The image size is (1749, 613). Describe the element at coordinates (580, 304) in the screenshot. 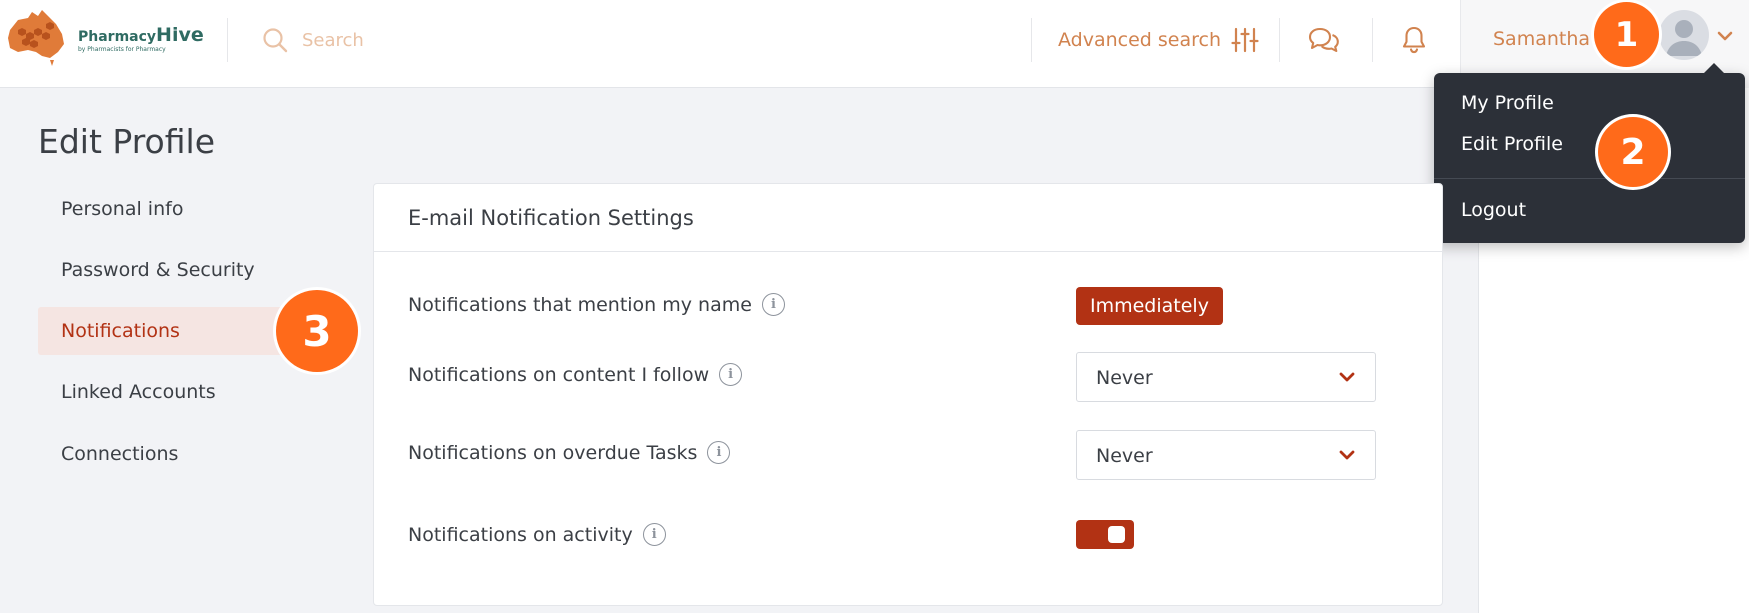

I see `setting-label: Notifications that mention my name` at that location.